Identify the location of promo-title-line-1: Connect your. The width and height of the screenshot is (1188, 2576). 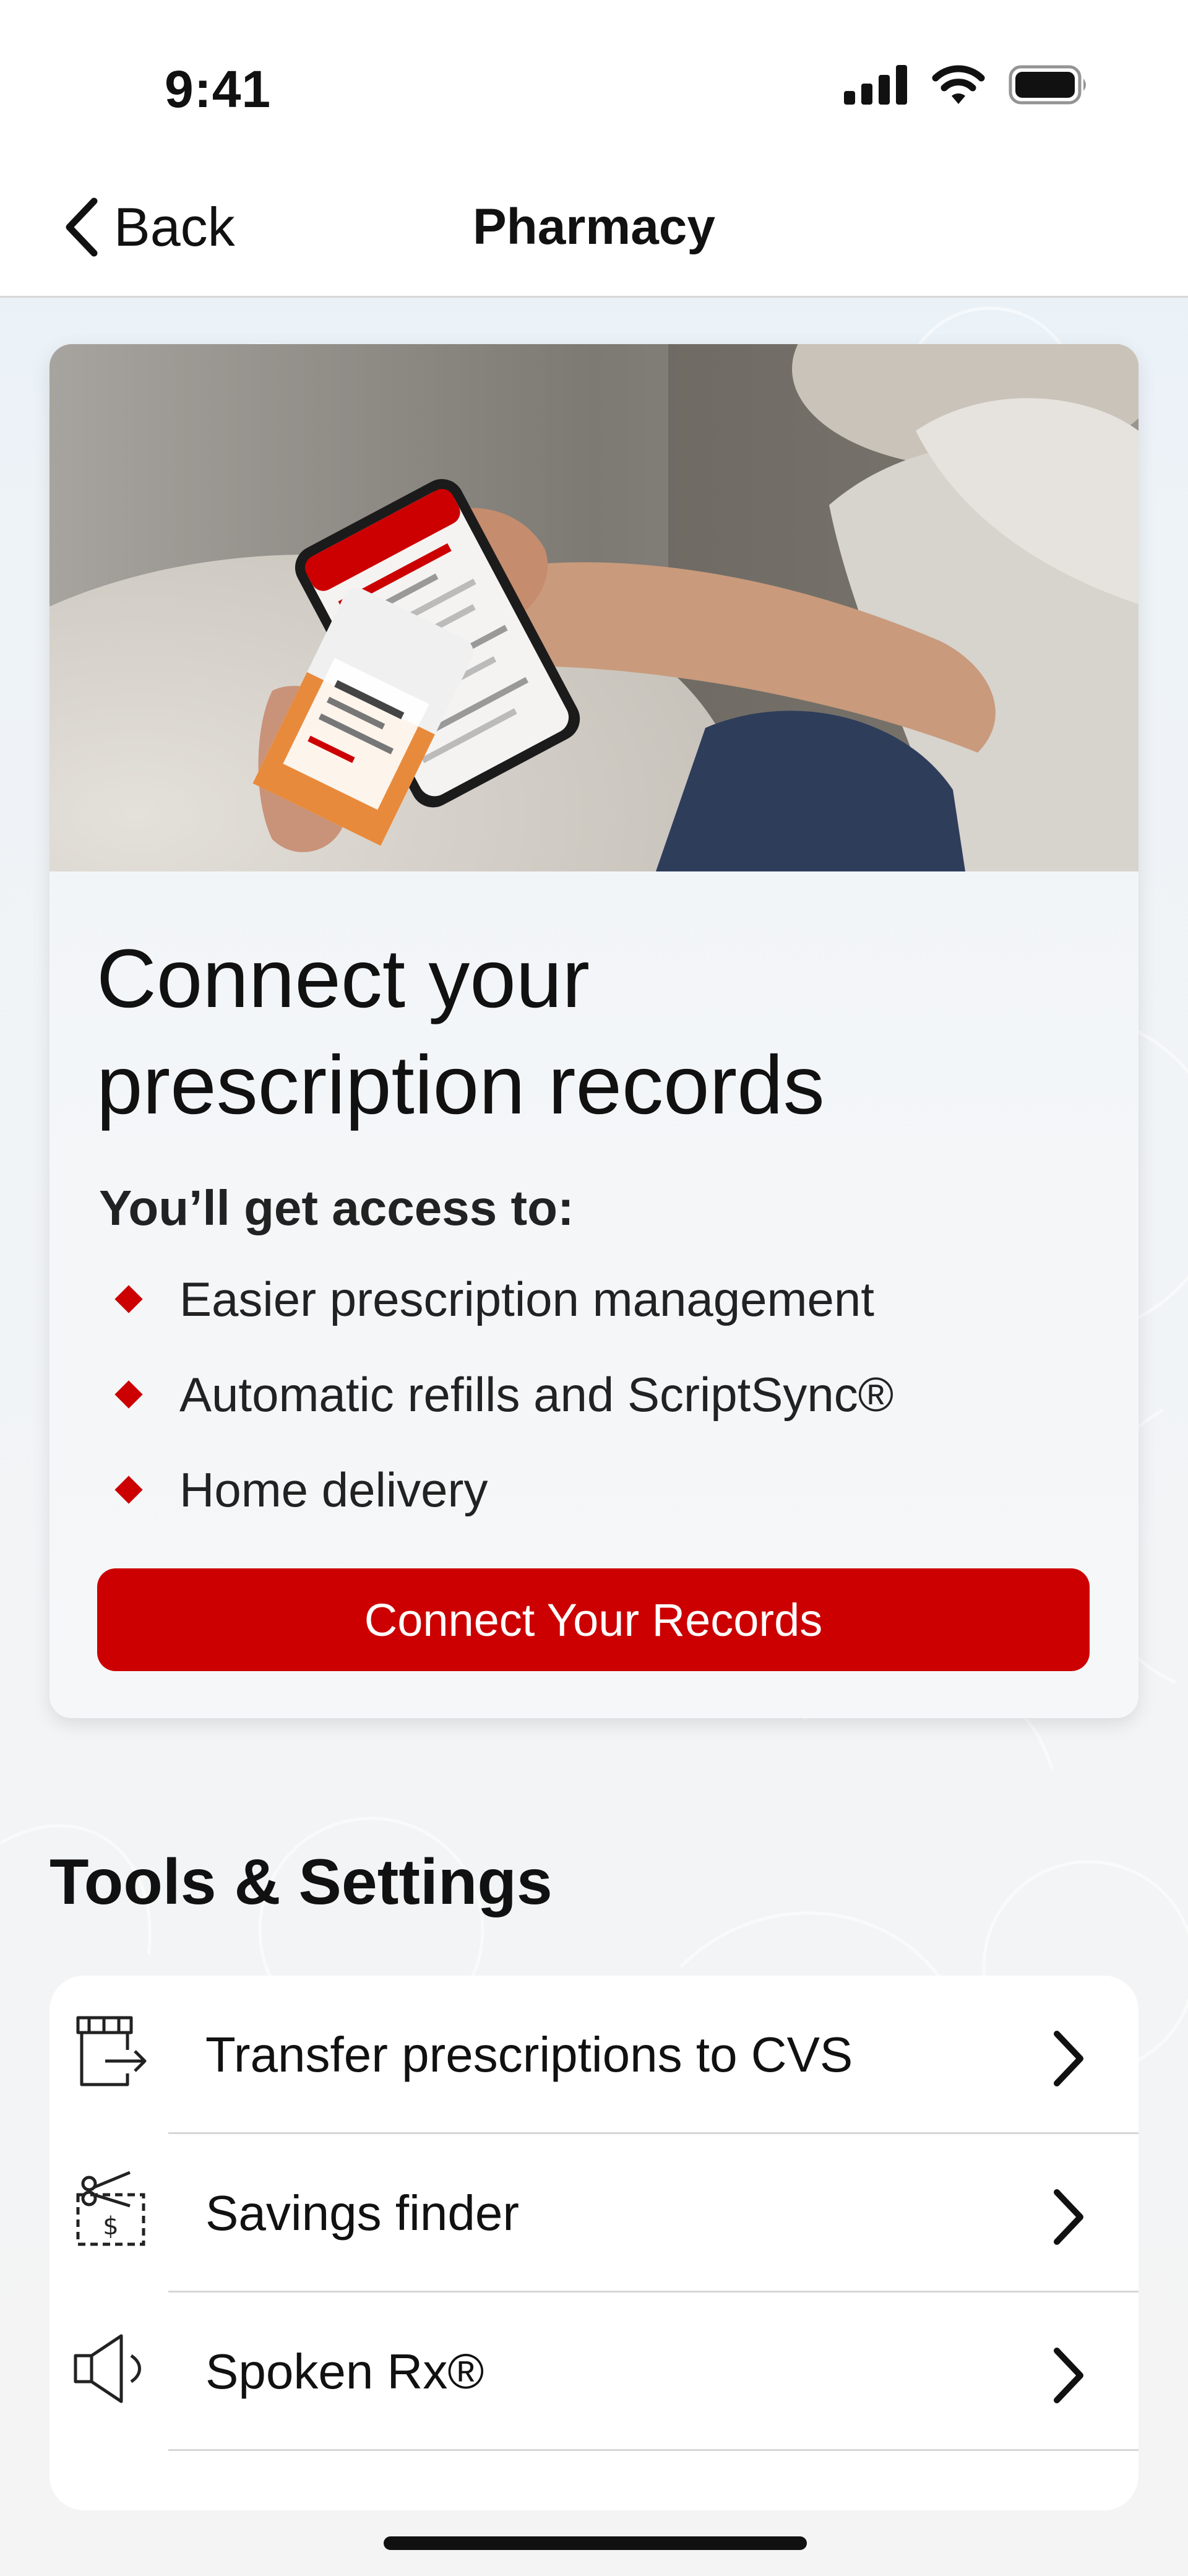
(343, 979).